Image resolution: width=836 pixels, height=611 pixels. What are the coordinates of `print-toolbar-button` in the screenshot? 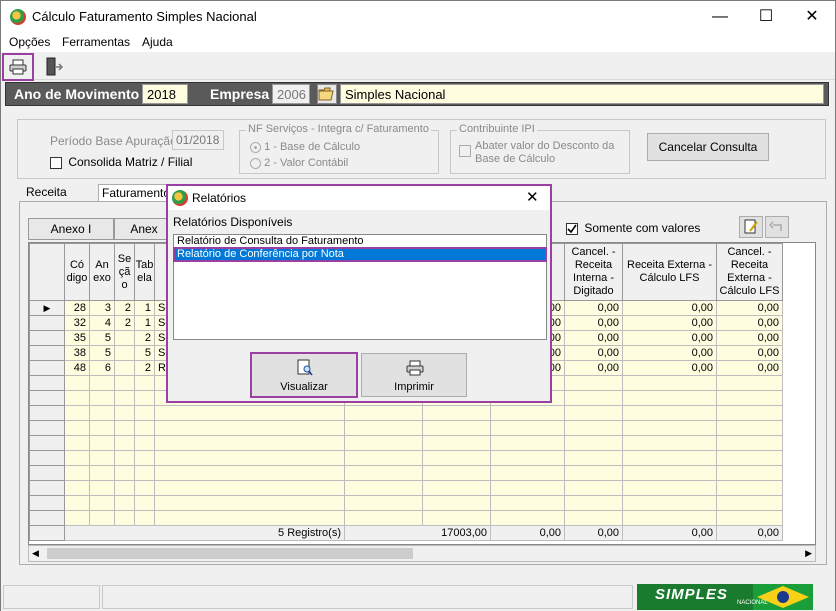 It's located at (18, 67).